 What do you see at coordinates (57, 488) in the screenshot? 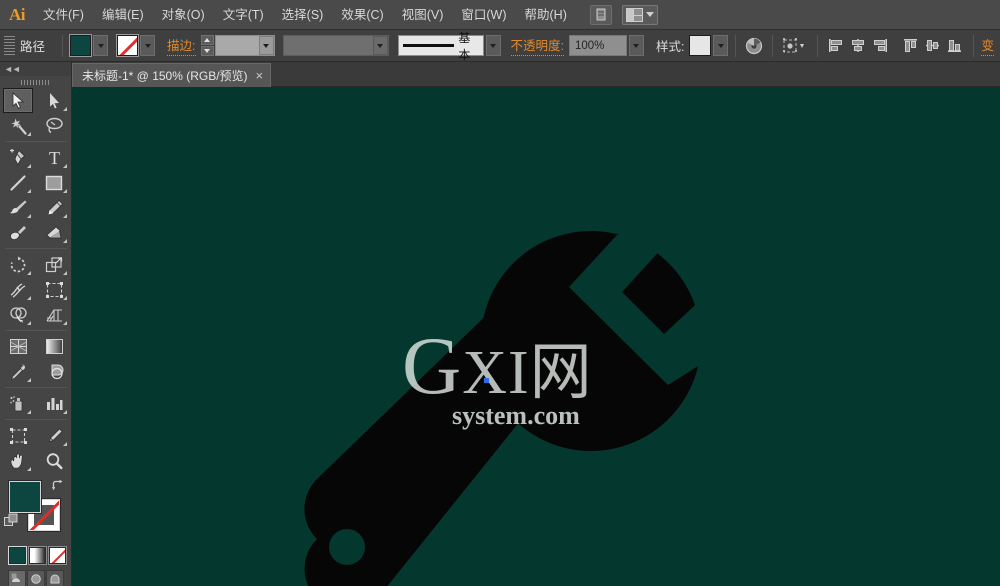
I see `swap-fill-stroke-icon` at bounding box center [57, 488].